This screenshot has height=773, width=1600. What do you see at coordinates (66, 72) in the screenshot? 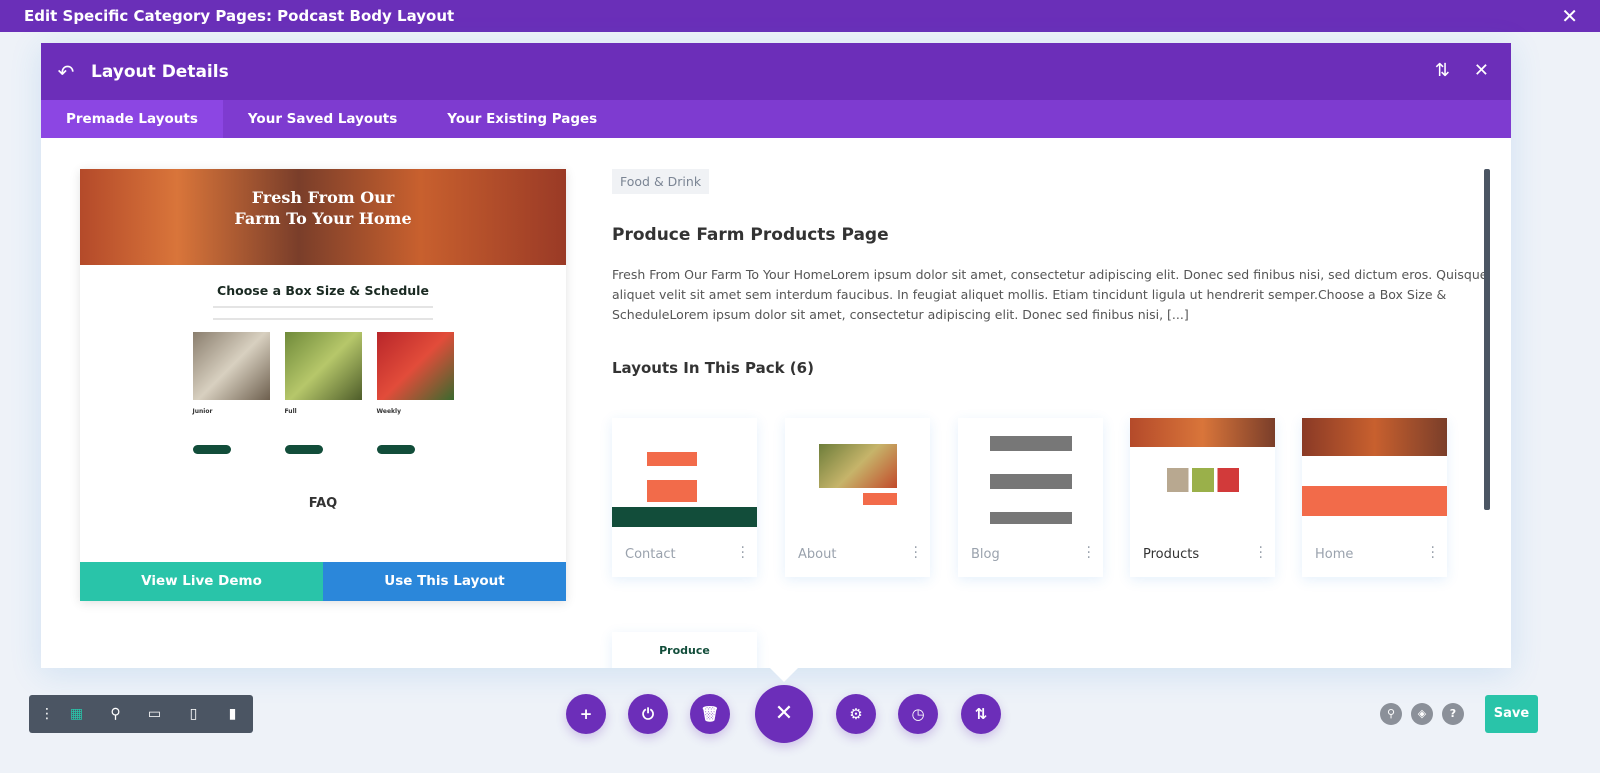
I see `back-icon: ↶` at bounding box center [66, 72].